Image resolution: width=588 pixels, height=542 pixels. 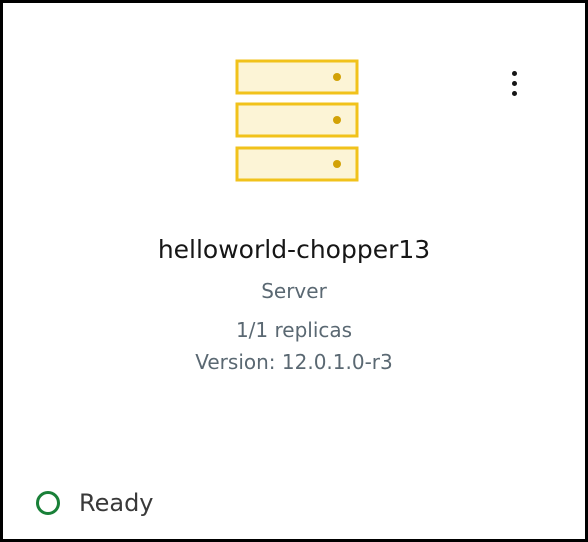 What do you see at coordinates (116, 503) in the screenshot?
I see `status-label: Ready` at bounding box center [116, 503].